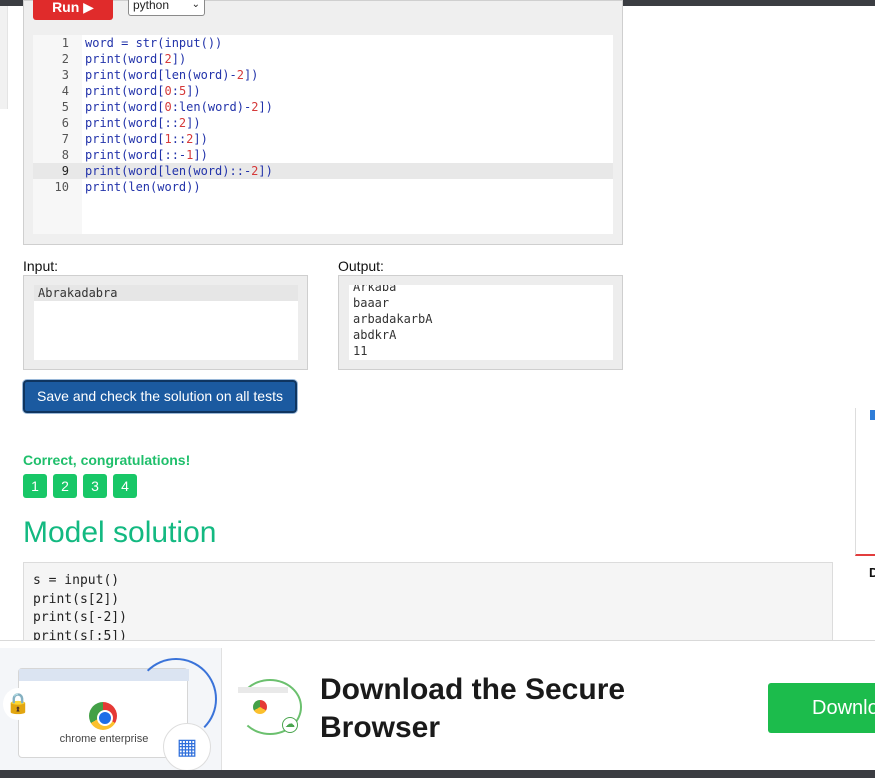  What do you see at coordinates (323, 155) in the screenshot?
I see `code-line: 8 print(word[::-1])` at bounding box center [323, 155].